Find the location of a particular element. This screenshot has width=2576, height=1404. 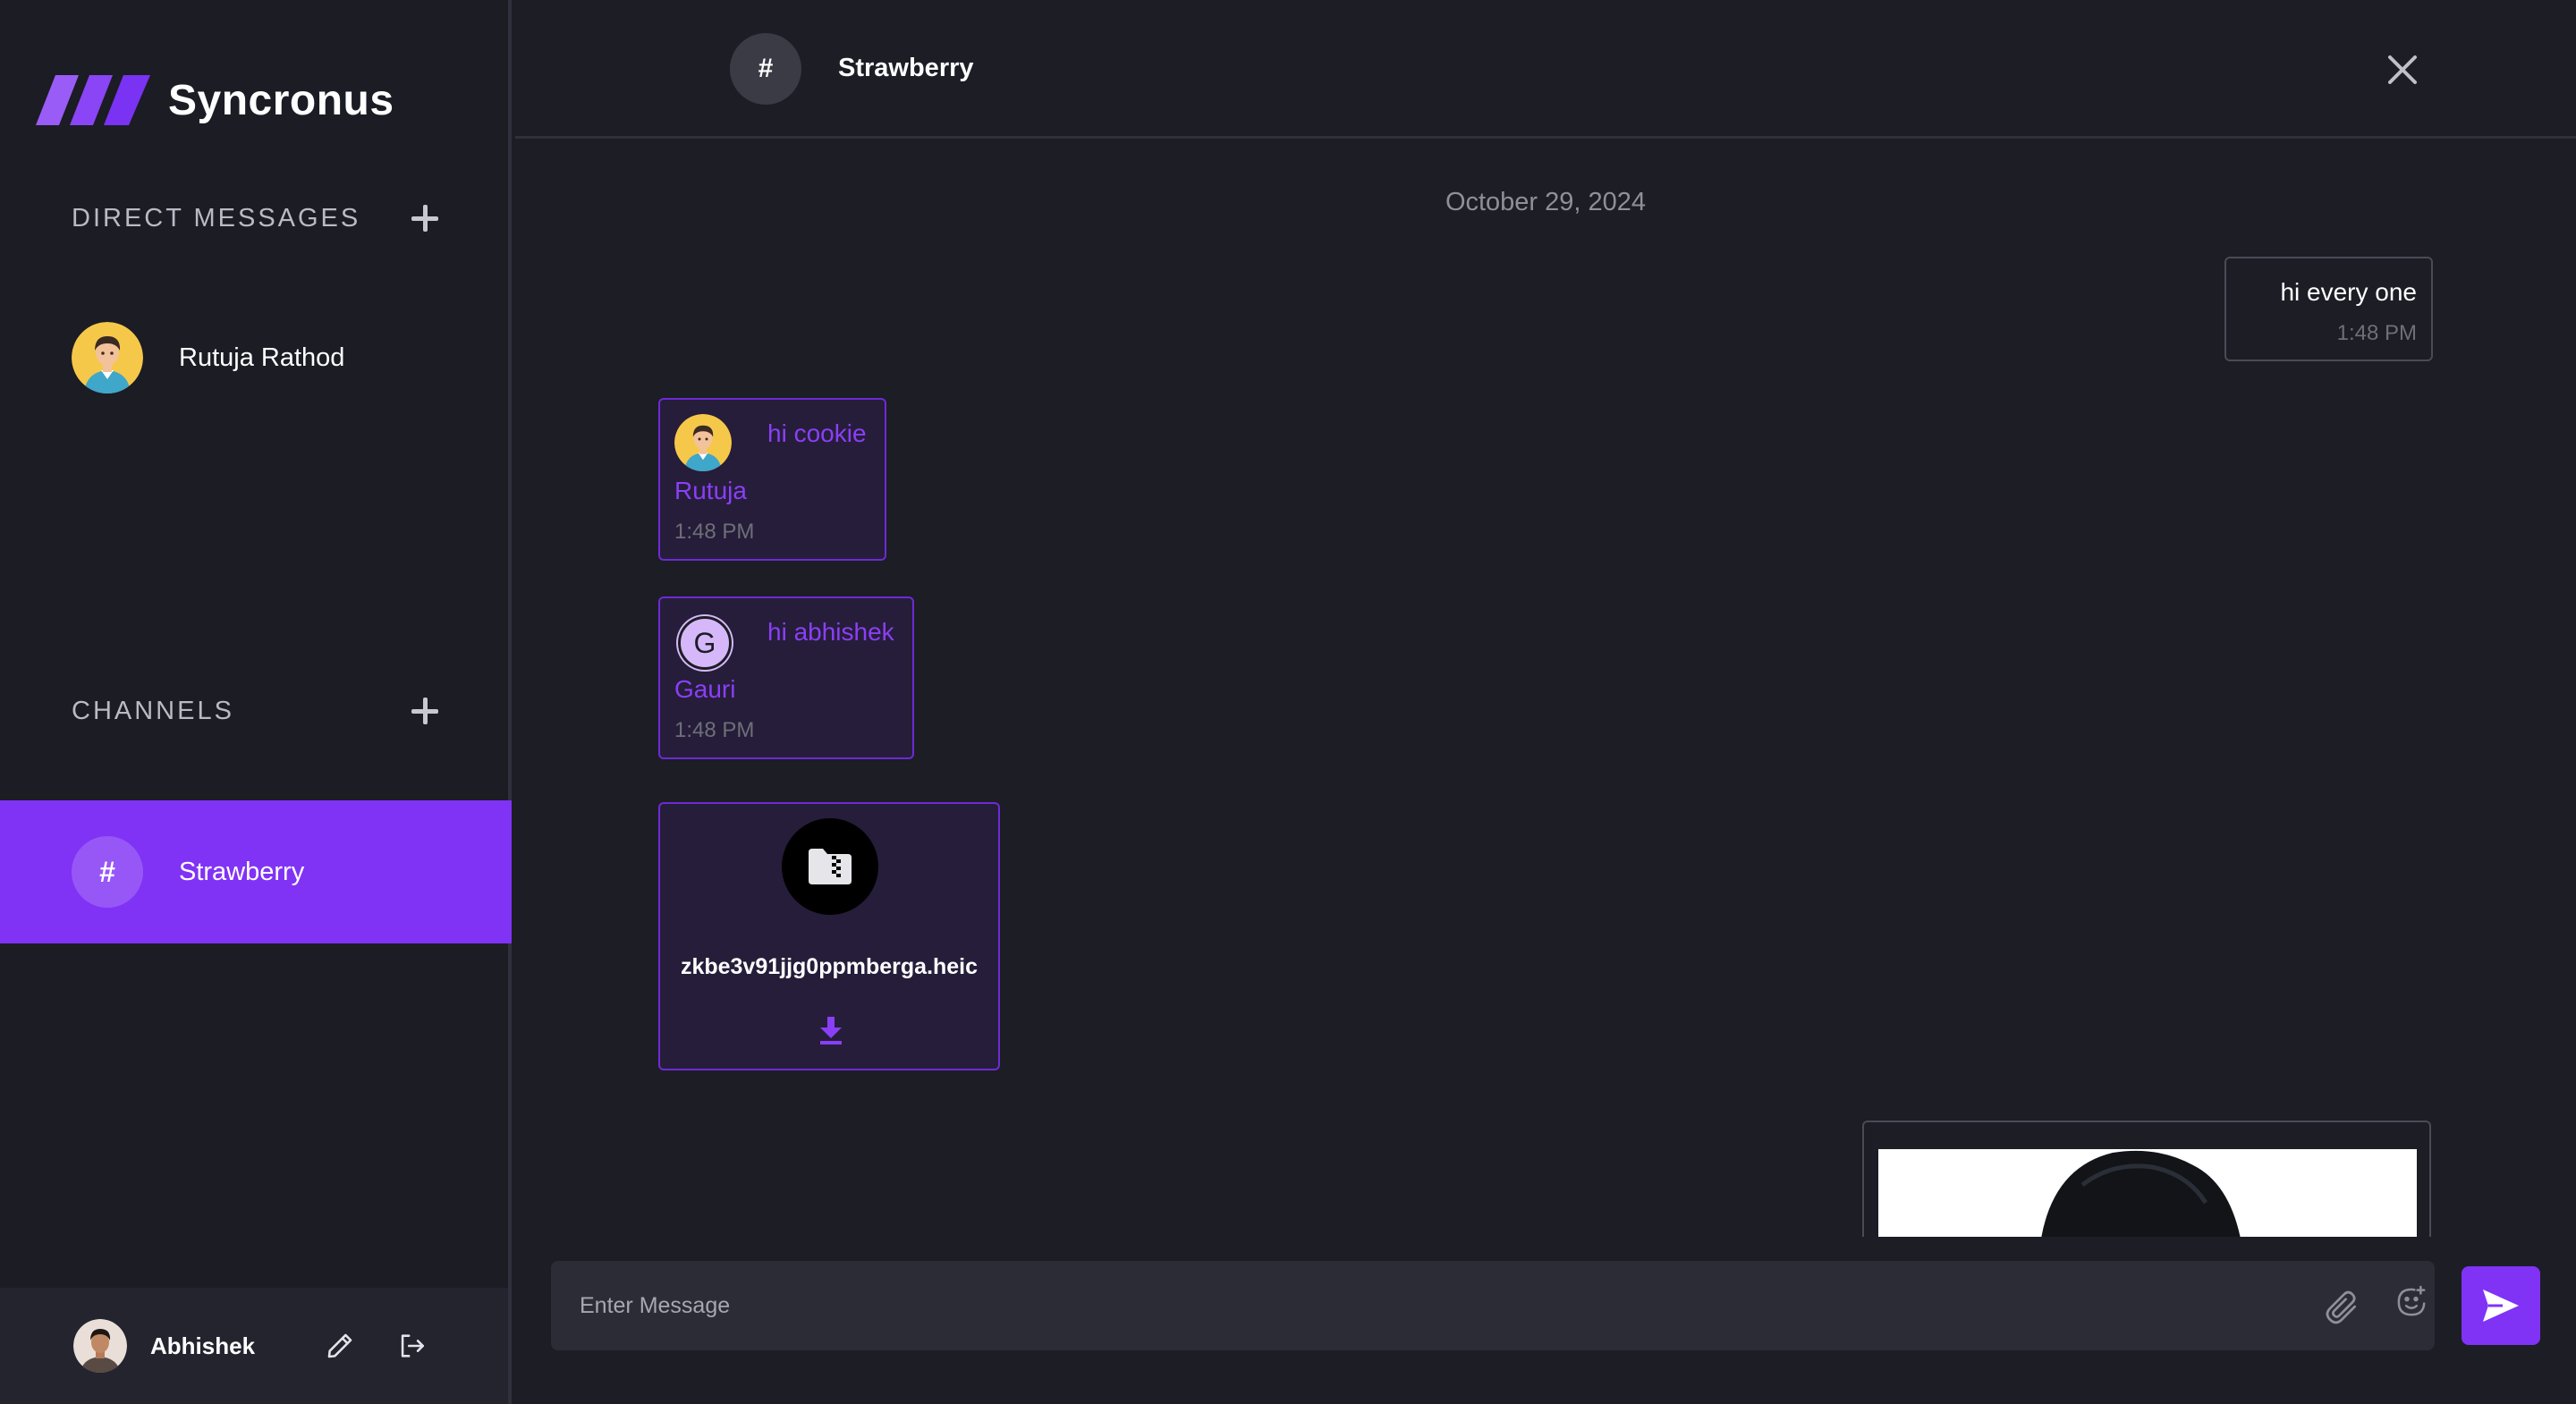

app-logo: Syncronus is located at coordinates (215, 100).